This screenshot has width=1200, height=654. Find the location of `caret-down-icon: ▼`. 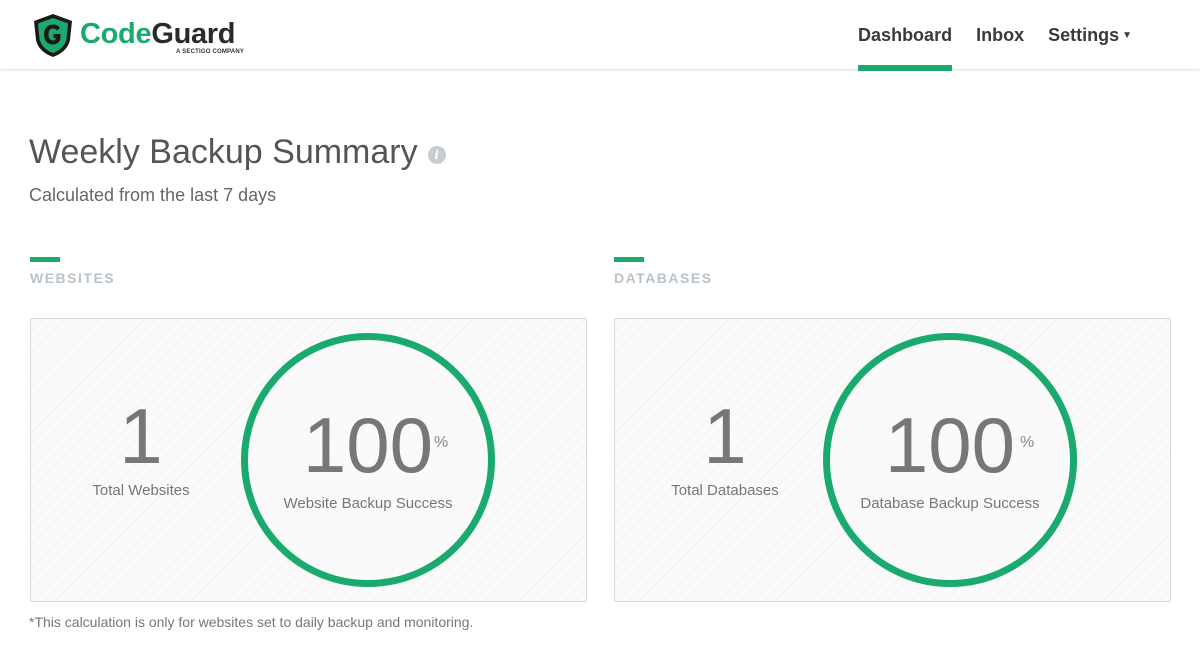

caret-down-icon: ▼ is located at coordinates (1127, 35).